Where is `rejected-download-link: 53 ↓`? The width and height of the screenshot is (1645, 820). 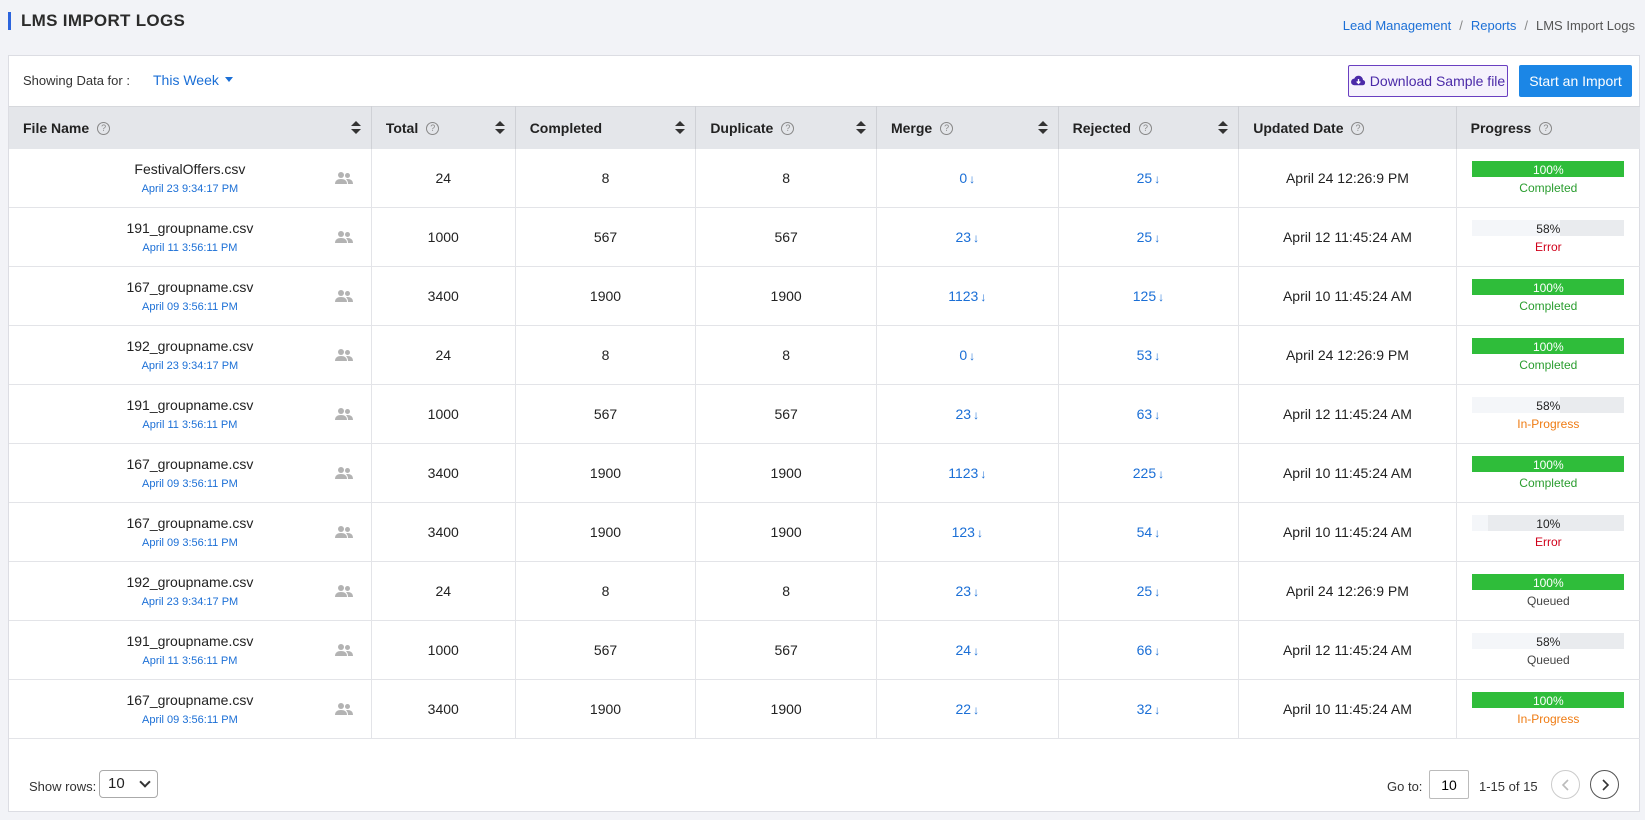 rejected-download-link: 53 ↓ is located at coordinates (1149, 355).